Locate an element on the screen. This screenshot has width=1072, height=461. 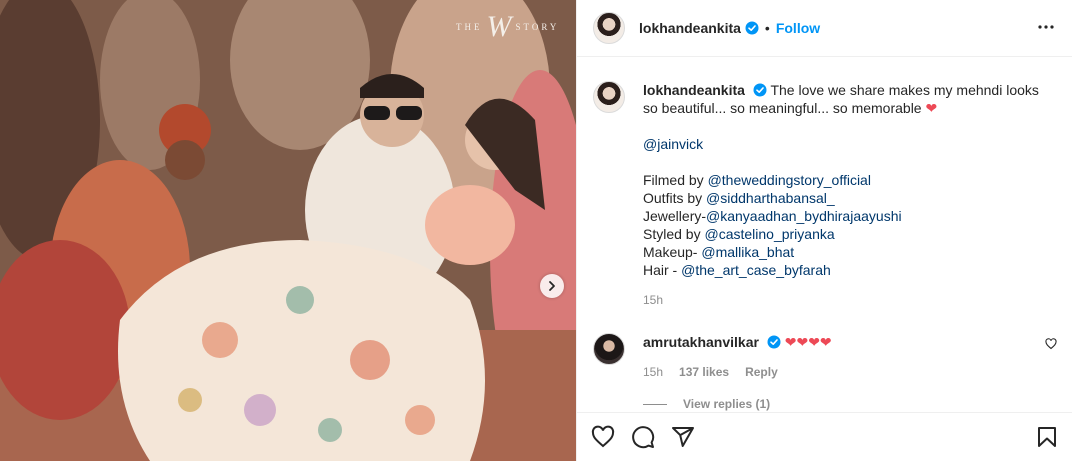
bookmark-icon is located at coordinates (1047, 437).